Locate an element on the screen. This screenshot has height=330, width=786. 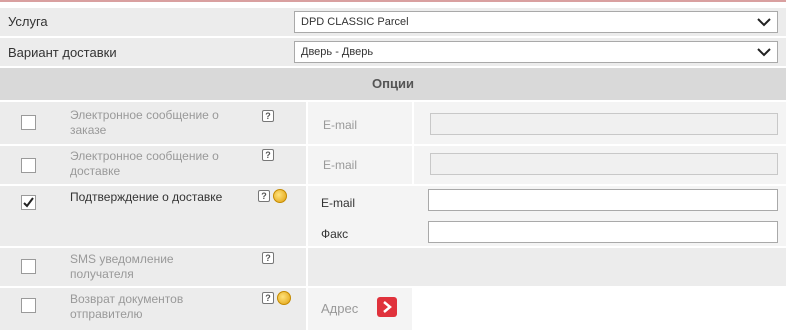
delivery-label: Вариант доставки is located at coordinates (62, 52).